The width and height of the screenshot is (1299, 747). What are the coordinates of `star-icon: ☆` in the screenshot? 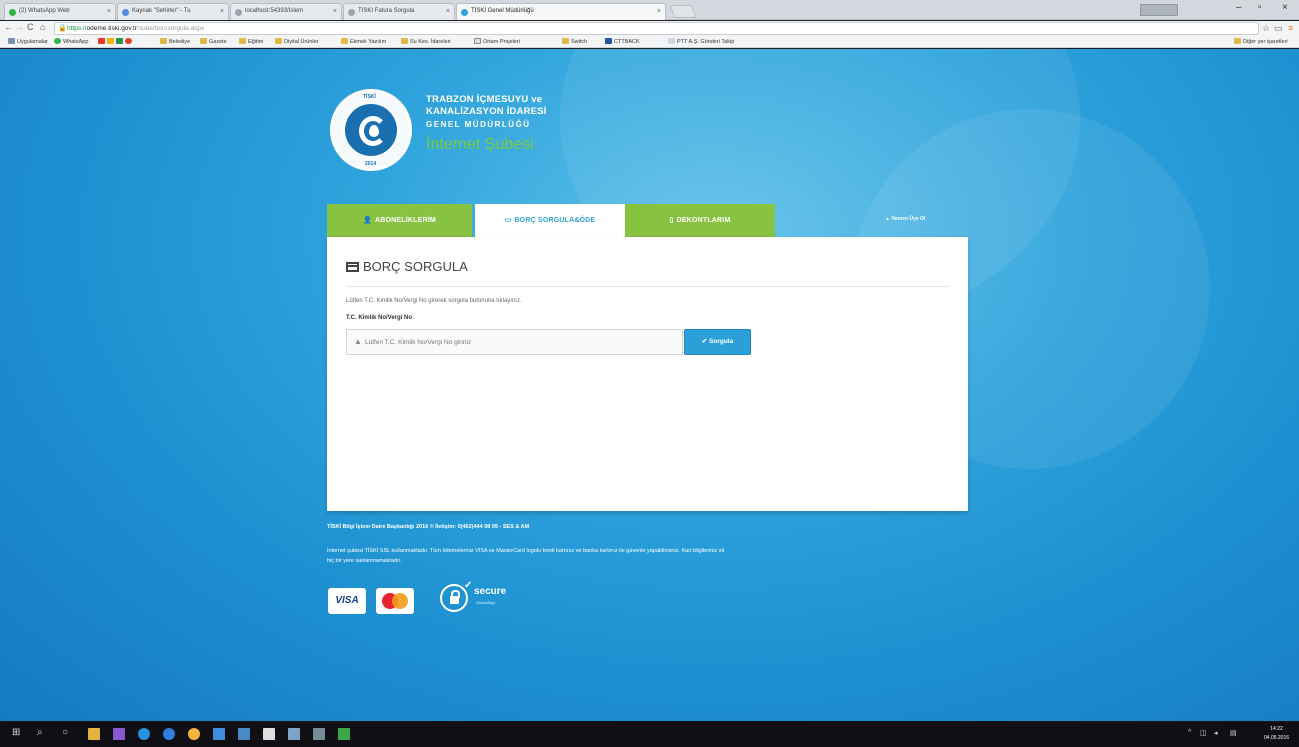 It's located at (1266, 28).